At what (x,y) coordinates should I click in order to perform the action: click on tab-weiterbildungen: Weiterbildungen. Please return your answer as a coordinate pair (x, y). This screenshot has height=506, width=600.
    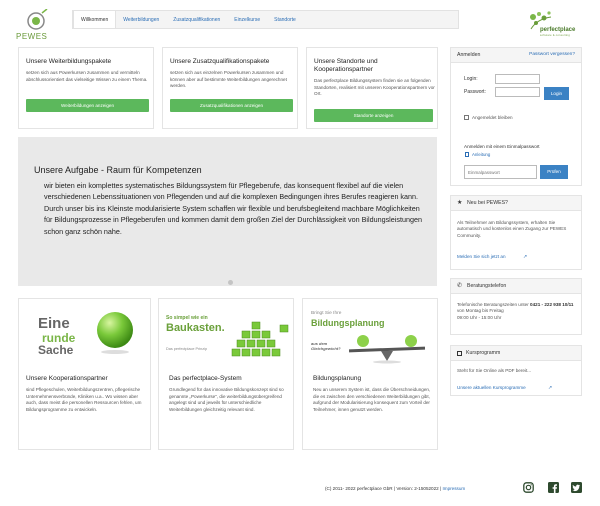
    Looking at the image, I should click on (141, 19).